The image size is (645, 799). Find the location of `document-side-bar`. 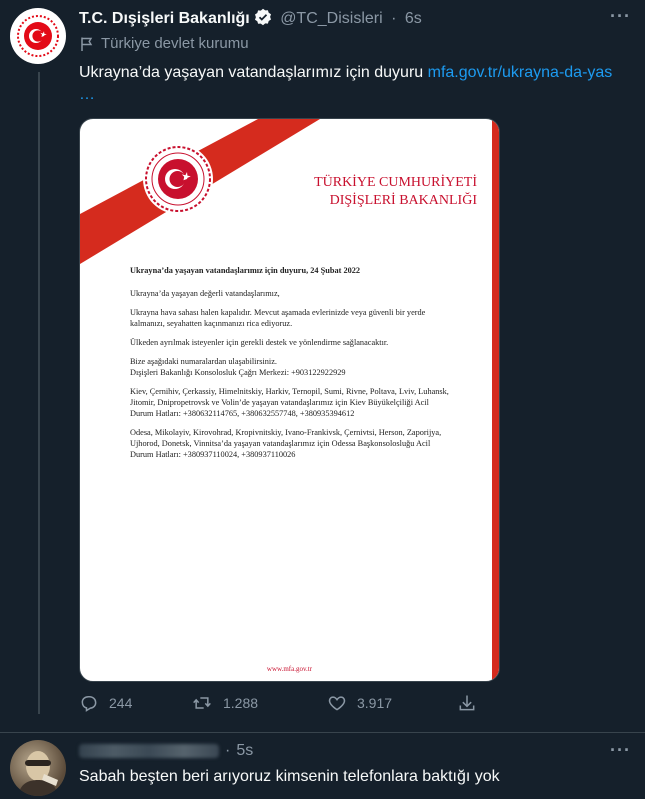

document-side-bar is located at coordinates (495, 400).